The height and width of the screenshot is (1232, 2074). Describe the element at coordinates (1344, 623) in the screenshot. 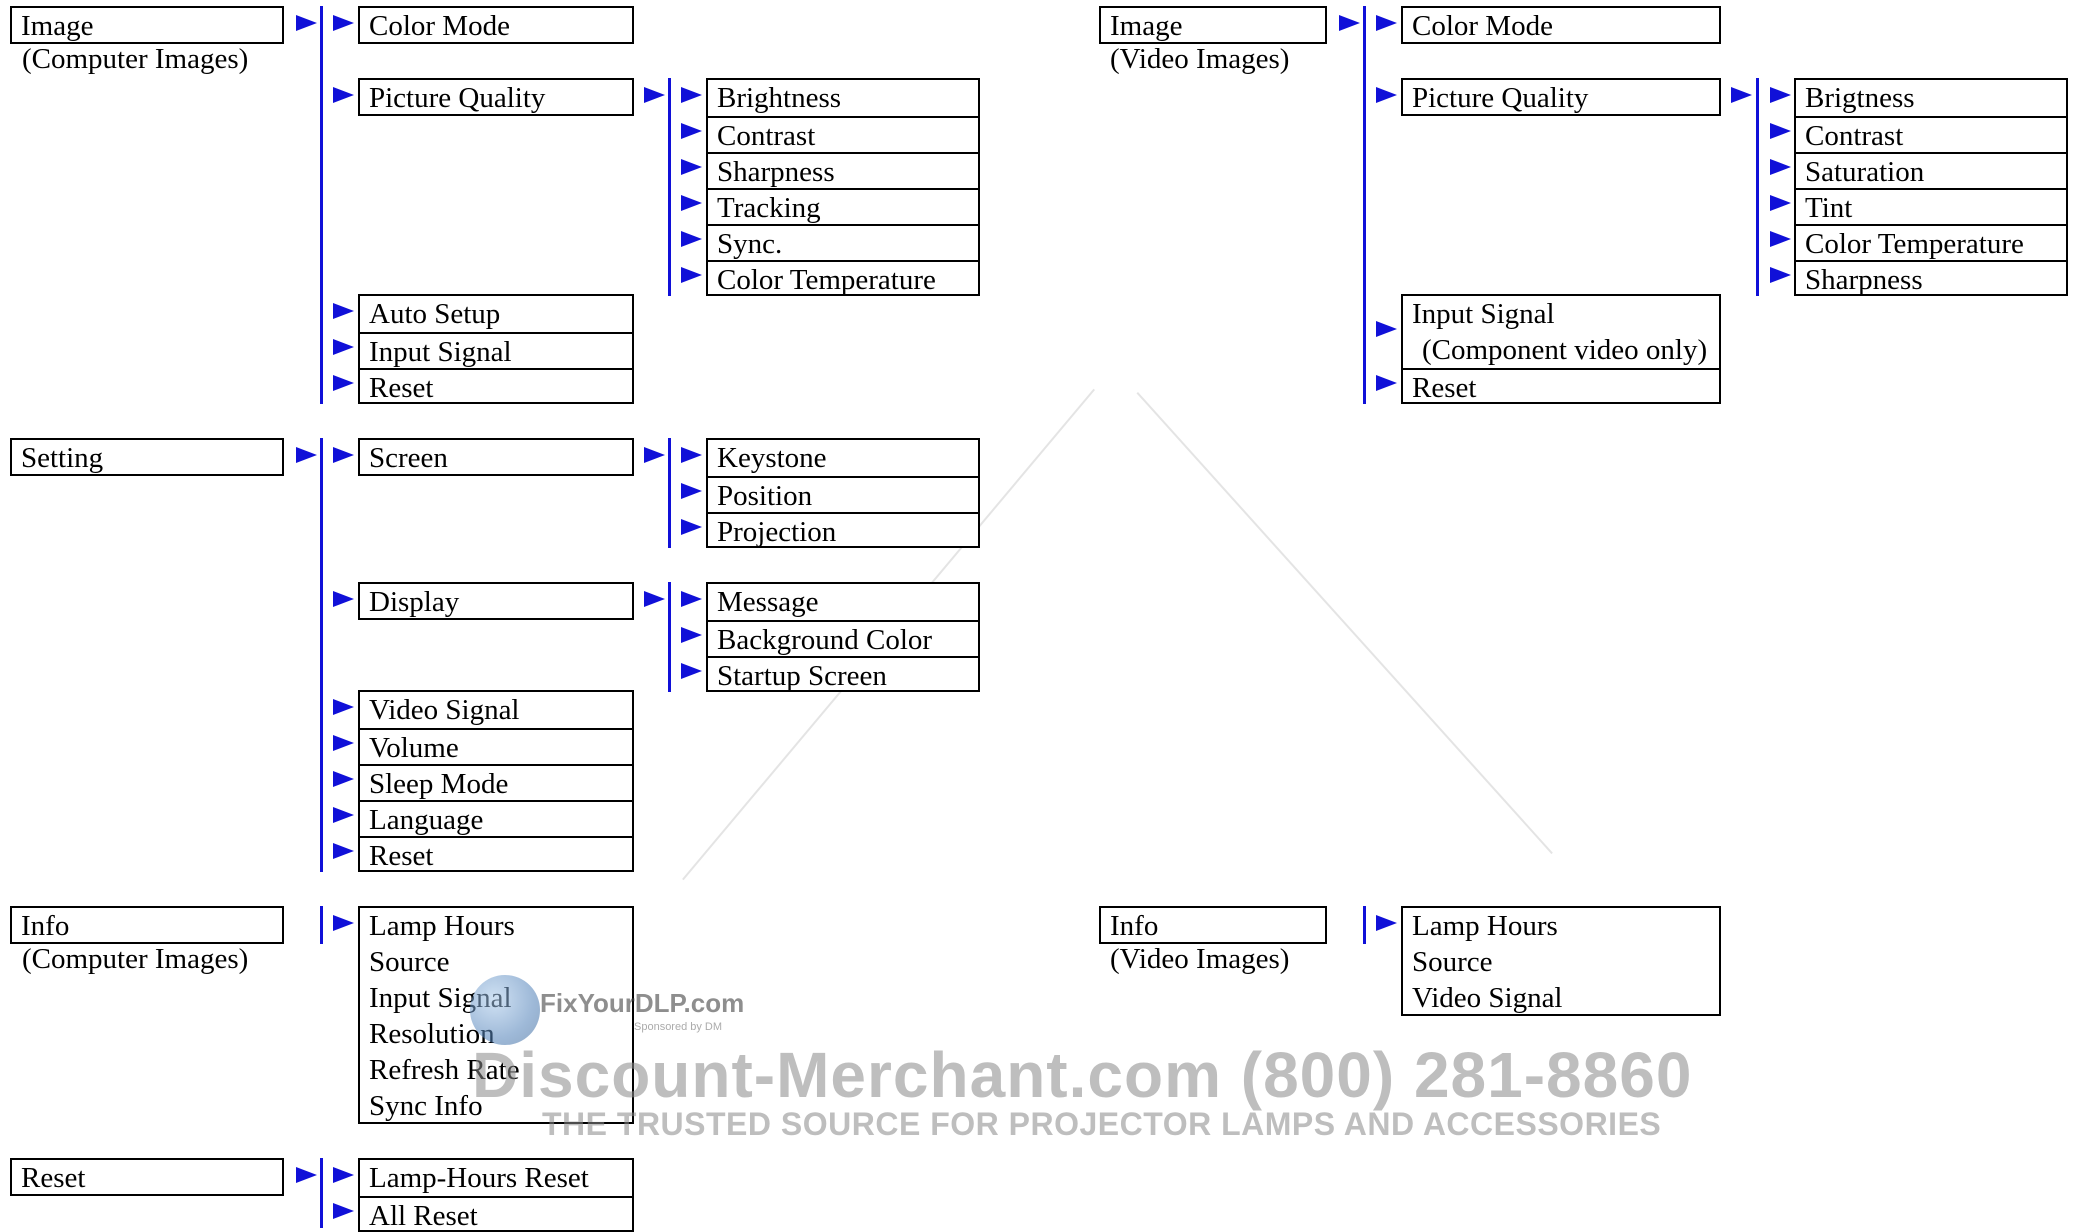

I see `watermark-line` at that location.